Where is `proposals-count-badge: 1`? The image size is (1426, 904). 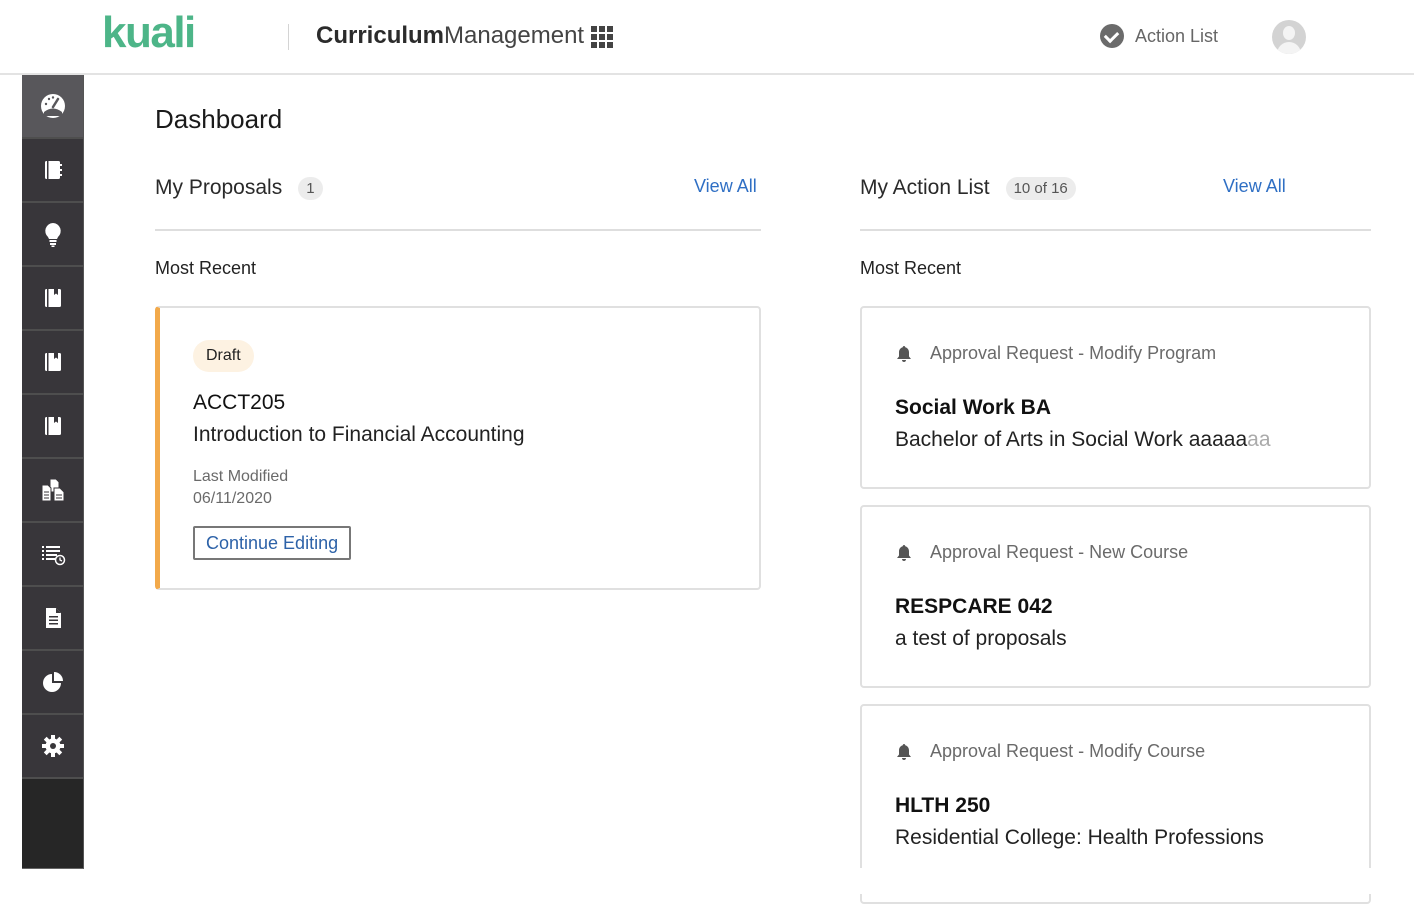 proposals-count-badge: 1 is located at coordinates (310, 188).